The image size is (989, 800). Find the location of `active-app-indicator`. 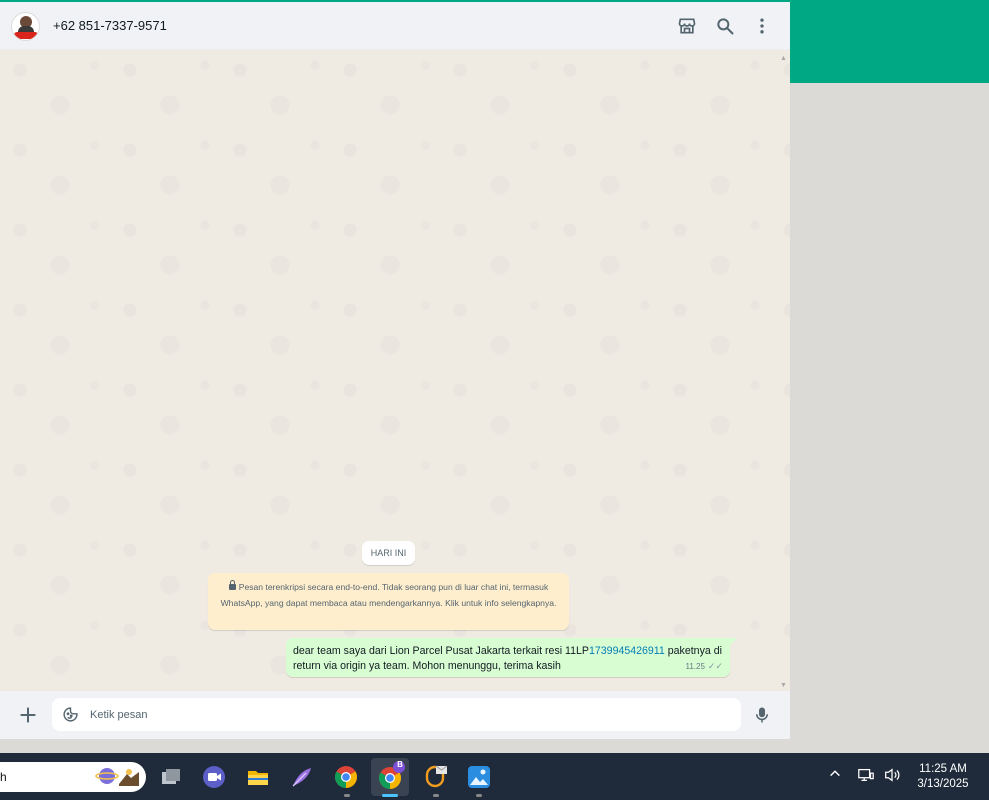

active-app-indicator is located at coordinates (390, 795).